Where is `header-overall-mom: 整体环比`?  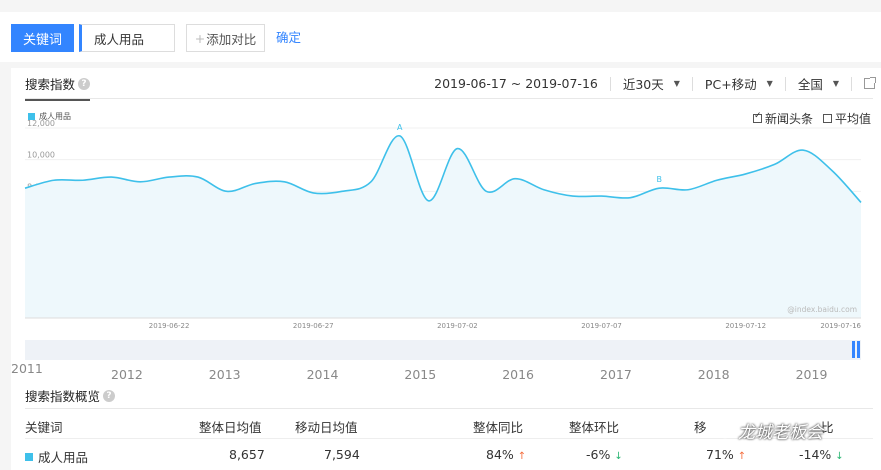
header-overall-mom: 整体环比 is located at coordinates (594, 427).